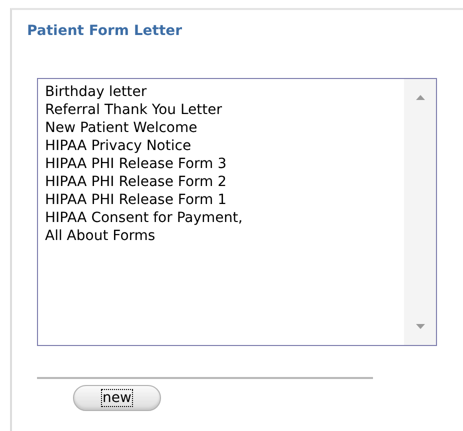 The image size is (463, 431). I want to click on new-button: new, so click(117, 398).